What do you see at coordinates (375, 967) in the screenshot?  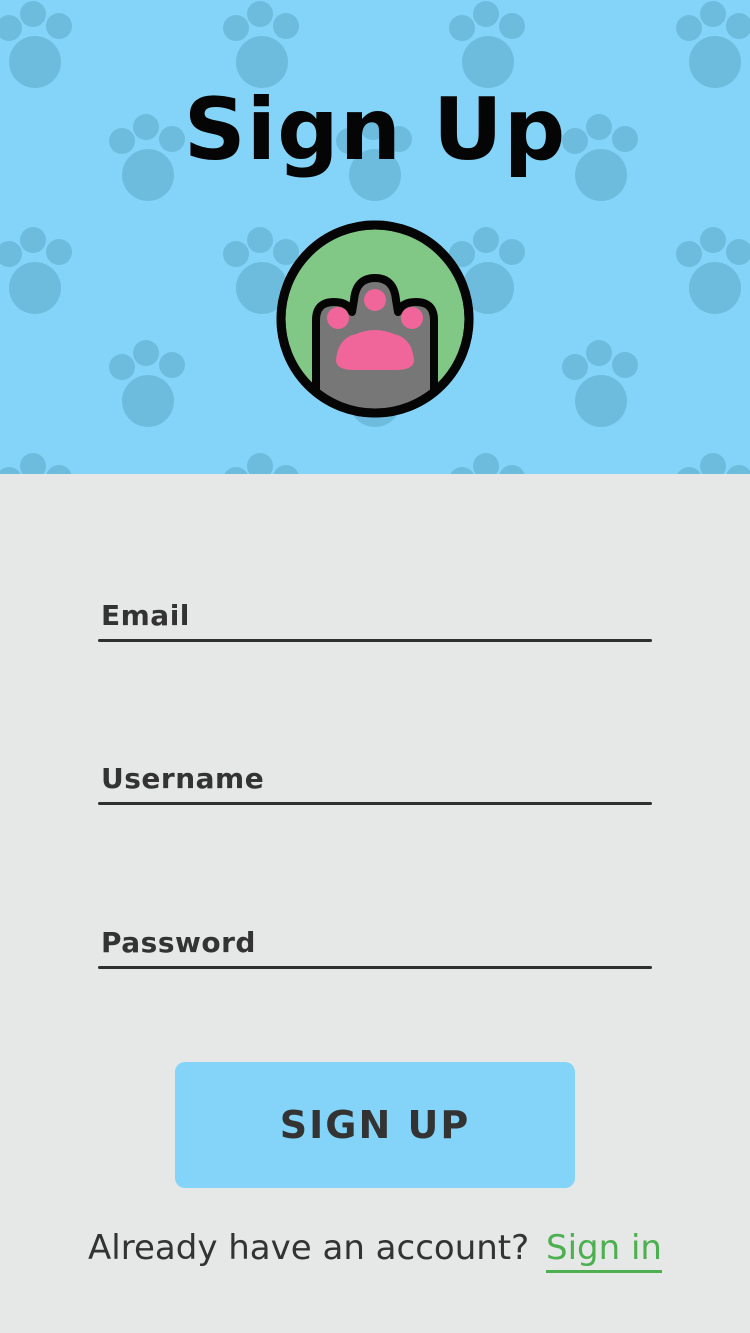 I see `password-underline` at bounding box center [375, 967].